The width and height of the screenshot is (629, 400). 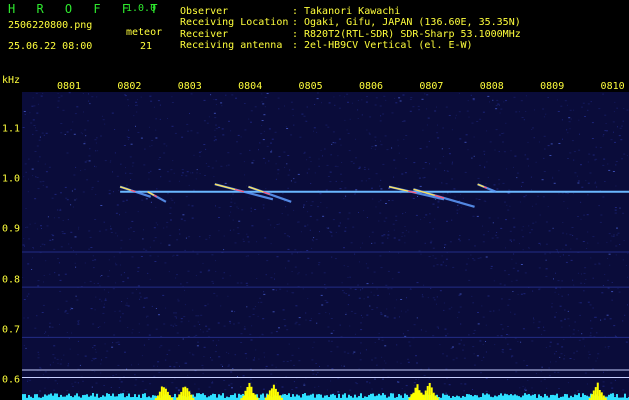 What do you see at coordinates (295, 11) in the screenshot?
I see `info-sep-observer: :` at bounding box center [295, 11].